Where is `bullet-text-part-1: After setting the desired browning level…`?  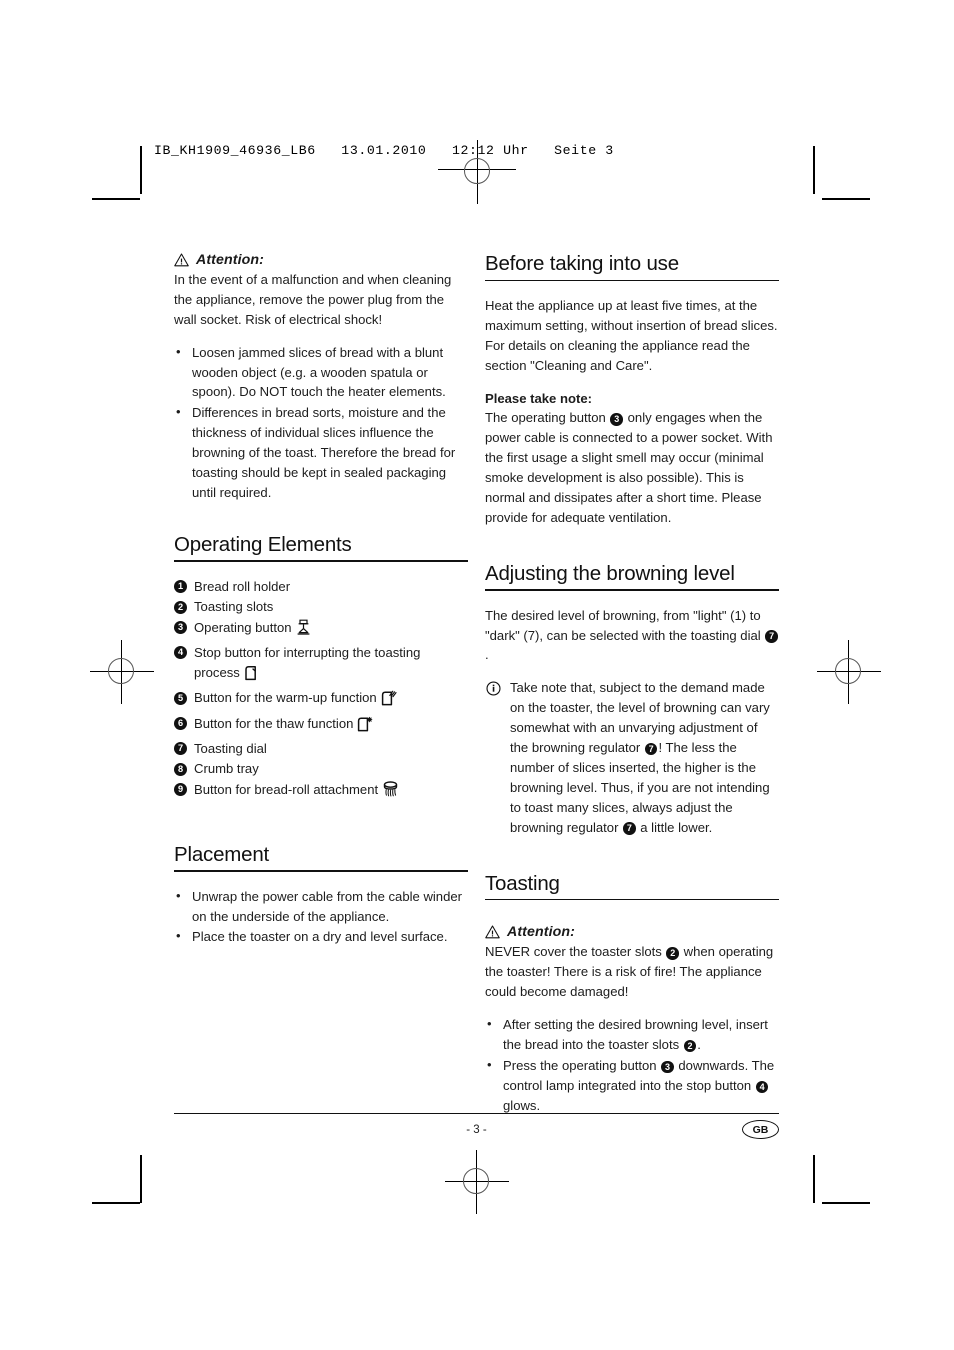
bullet-text-part-1: After setting the desired browning level… is located at coordinates (635, 1035).